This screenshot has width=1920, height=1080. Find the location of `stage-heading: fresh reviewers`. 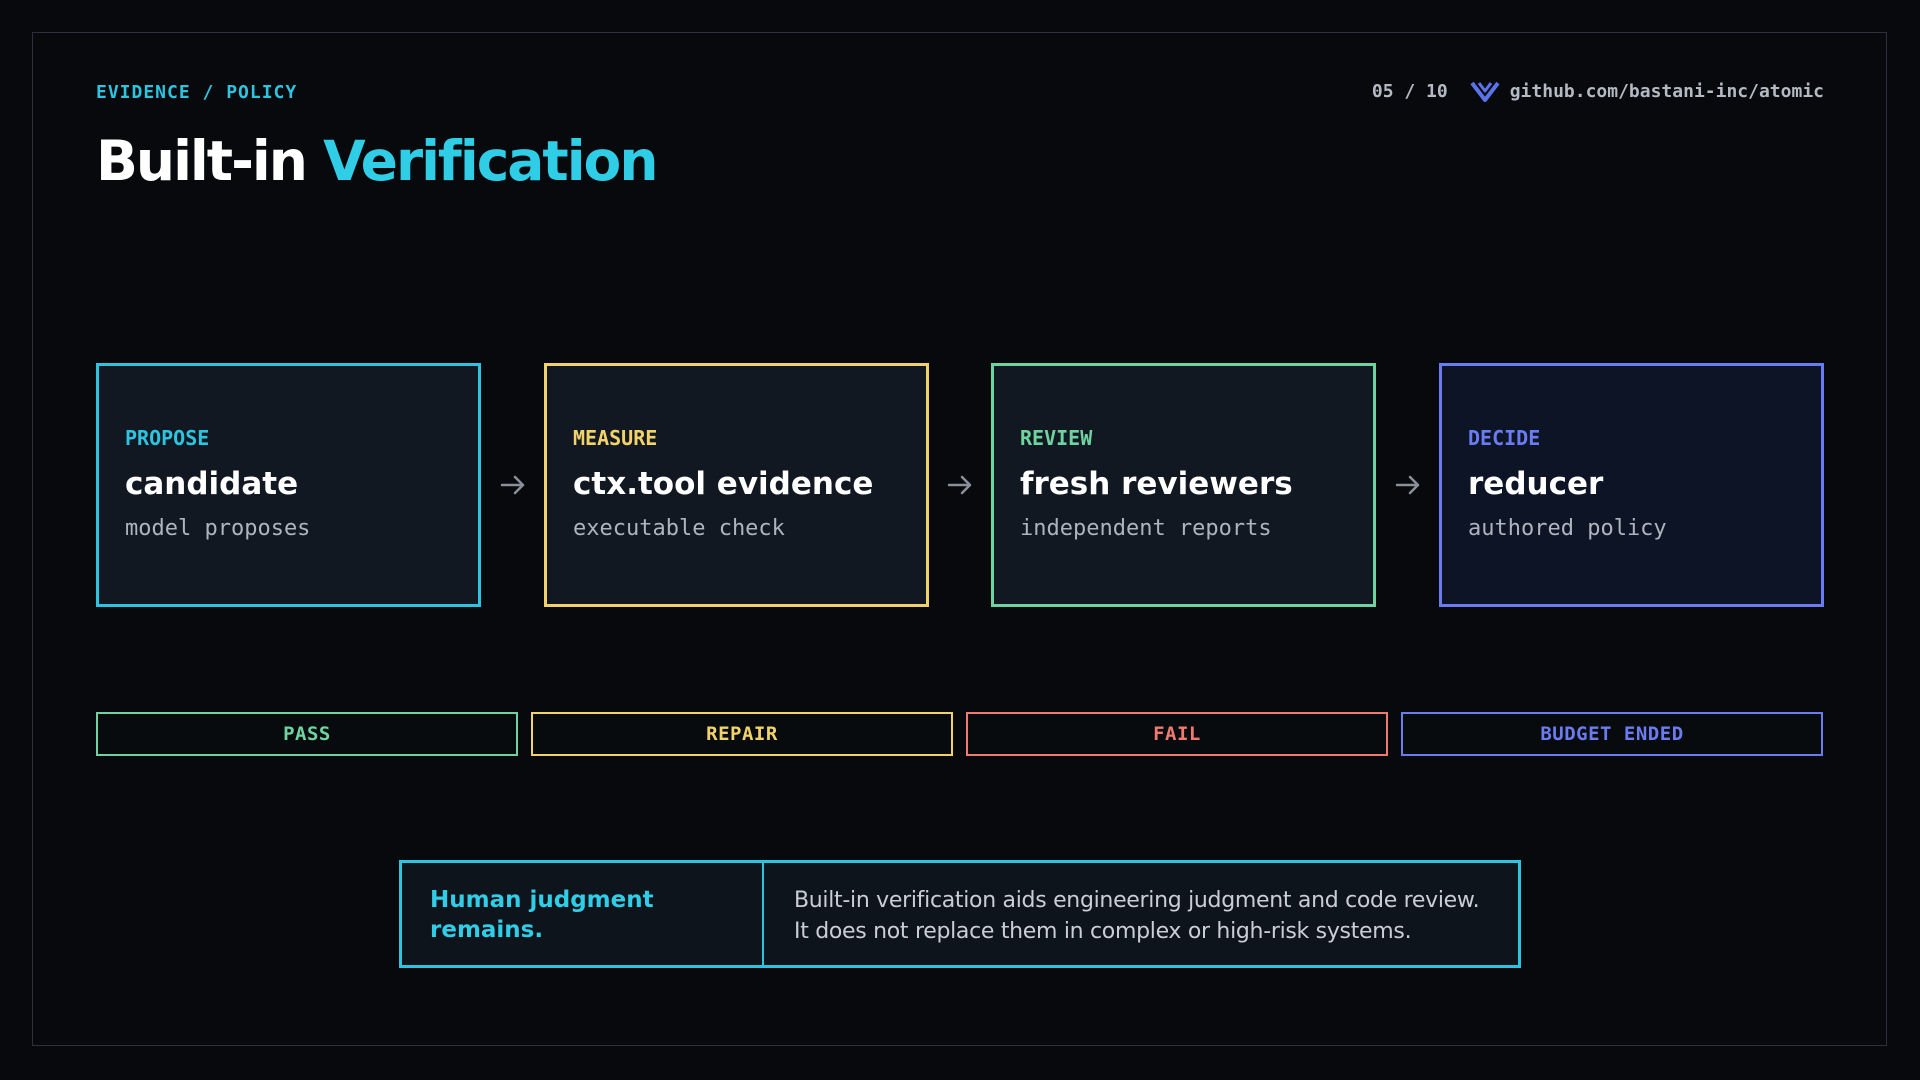

stage-heading: fresh reviewers is located at coordinates (1156, 484).